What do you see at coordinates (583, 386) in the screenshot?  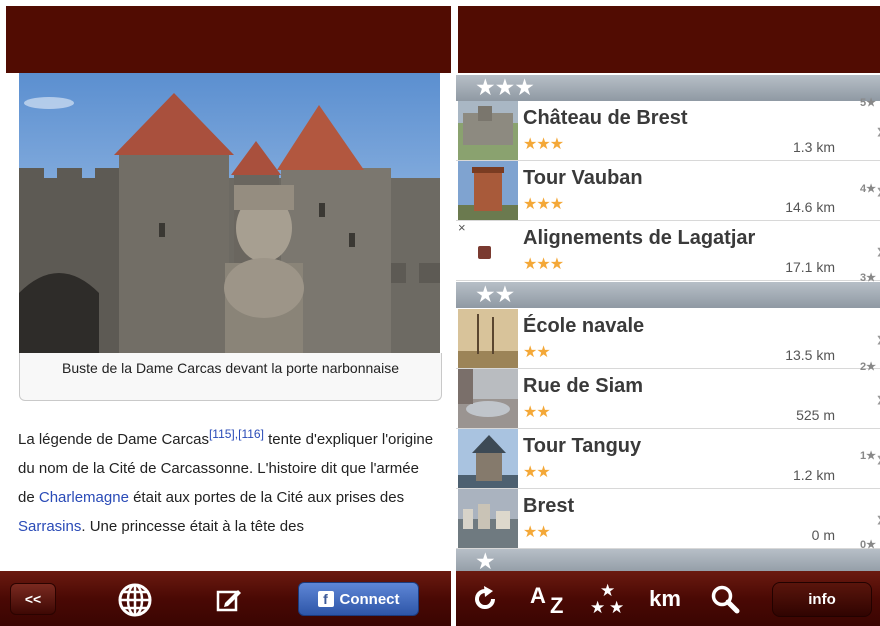 I see `place-name: Rue de Siam` at bounding box center [583, 386].